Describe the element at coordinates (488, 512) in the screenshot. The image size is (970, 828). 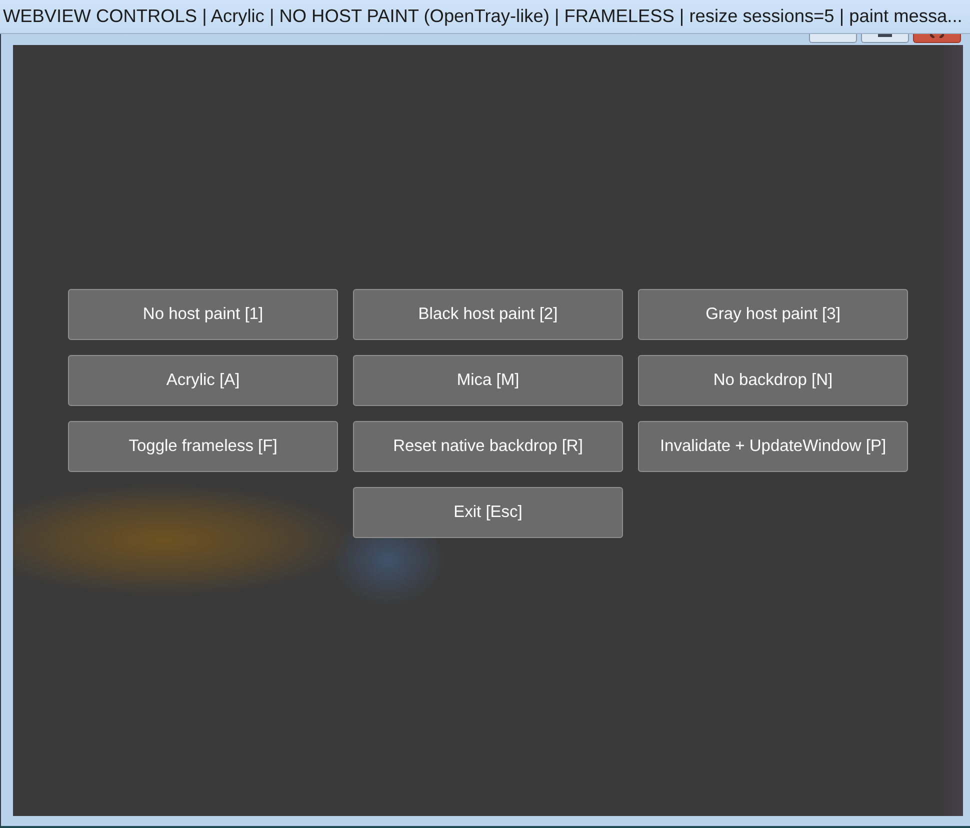
I see `control-button: Exit [Esc]` at that location.